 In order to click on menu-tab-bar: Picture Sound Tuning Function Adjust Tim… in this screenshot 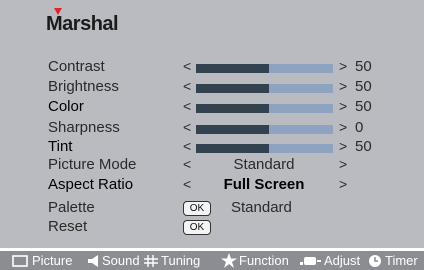, I will do `click(212, 260)`.